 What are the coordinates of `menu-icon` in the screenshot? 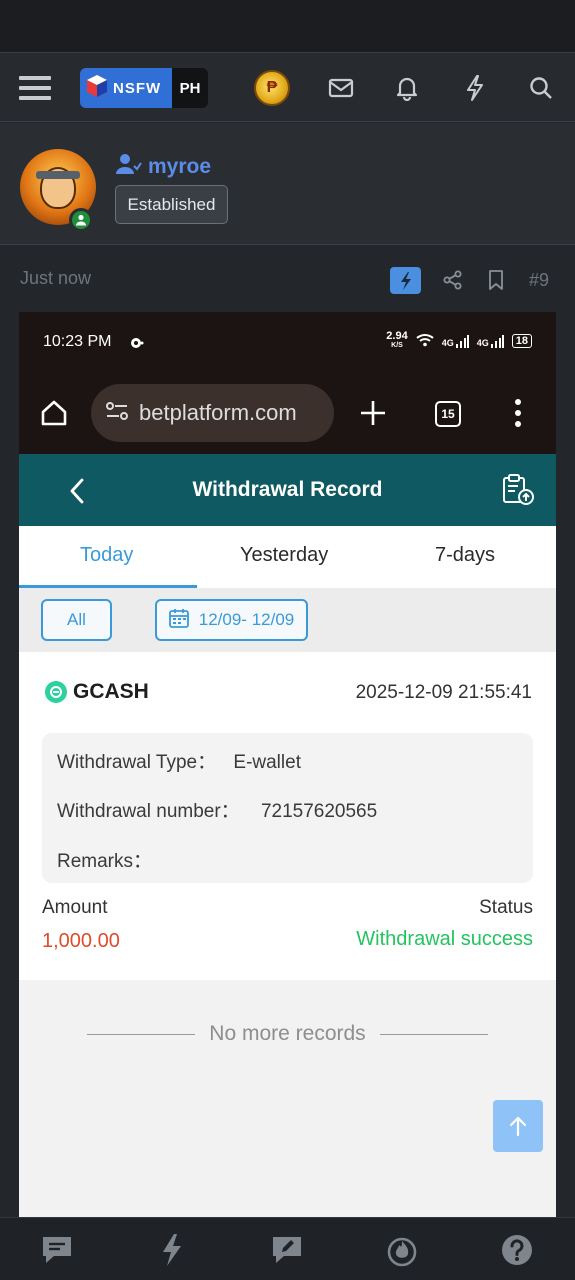 It's located at (35, 88).